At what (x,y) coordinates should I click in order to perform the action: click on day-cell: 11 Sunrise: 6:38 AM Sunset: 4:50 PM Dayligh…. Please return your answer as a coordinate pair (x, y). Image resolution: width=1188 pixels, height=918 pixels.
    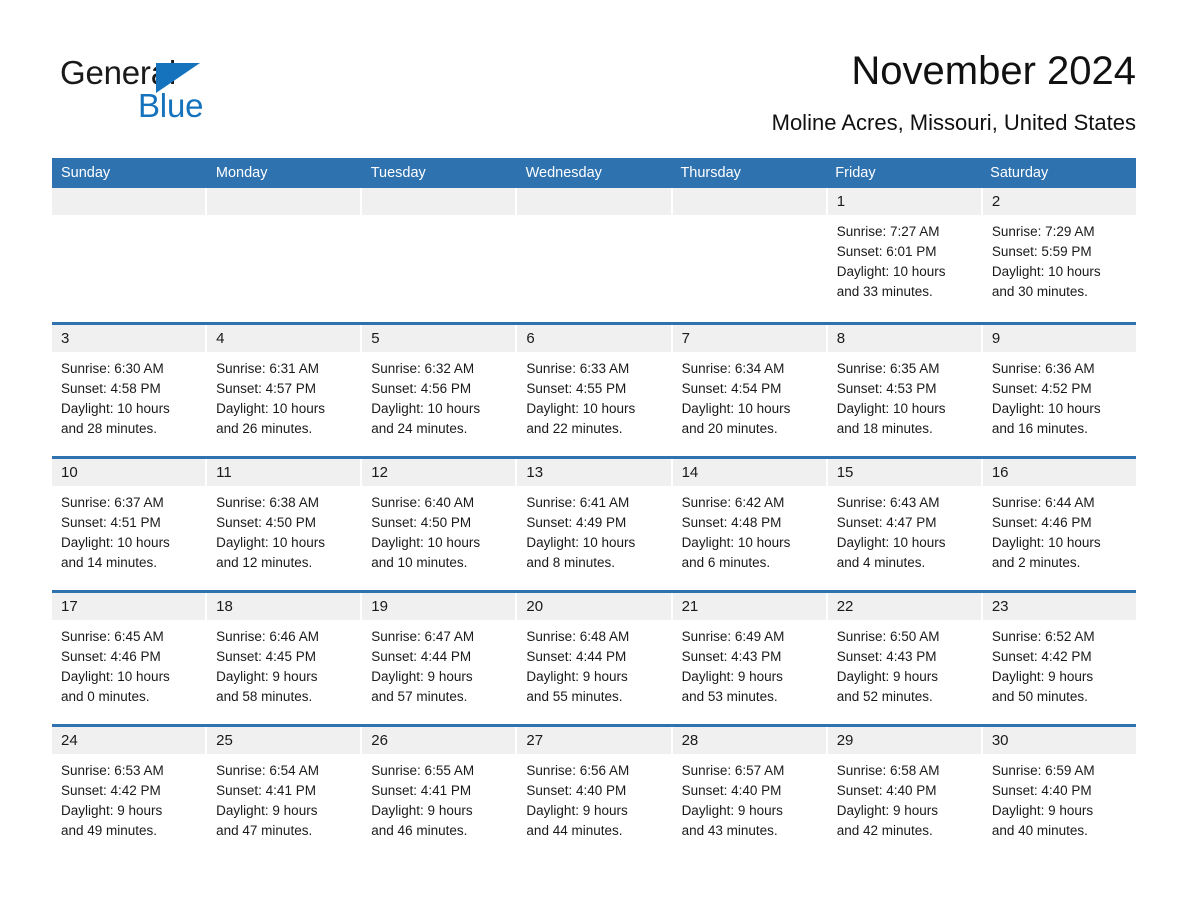
    Looking at the image, I should click on (285, 524).